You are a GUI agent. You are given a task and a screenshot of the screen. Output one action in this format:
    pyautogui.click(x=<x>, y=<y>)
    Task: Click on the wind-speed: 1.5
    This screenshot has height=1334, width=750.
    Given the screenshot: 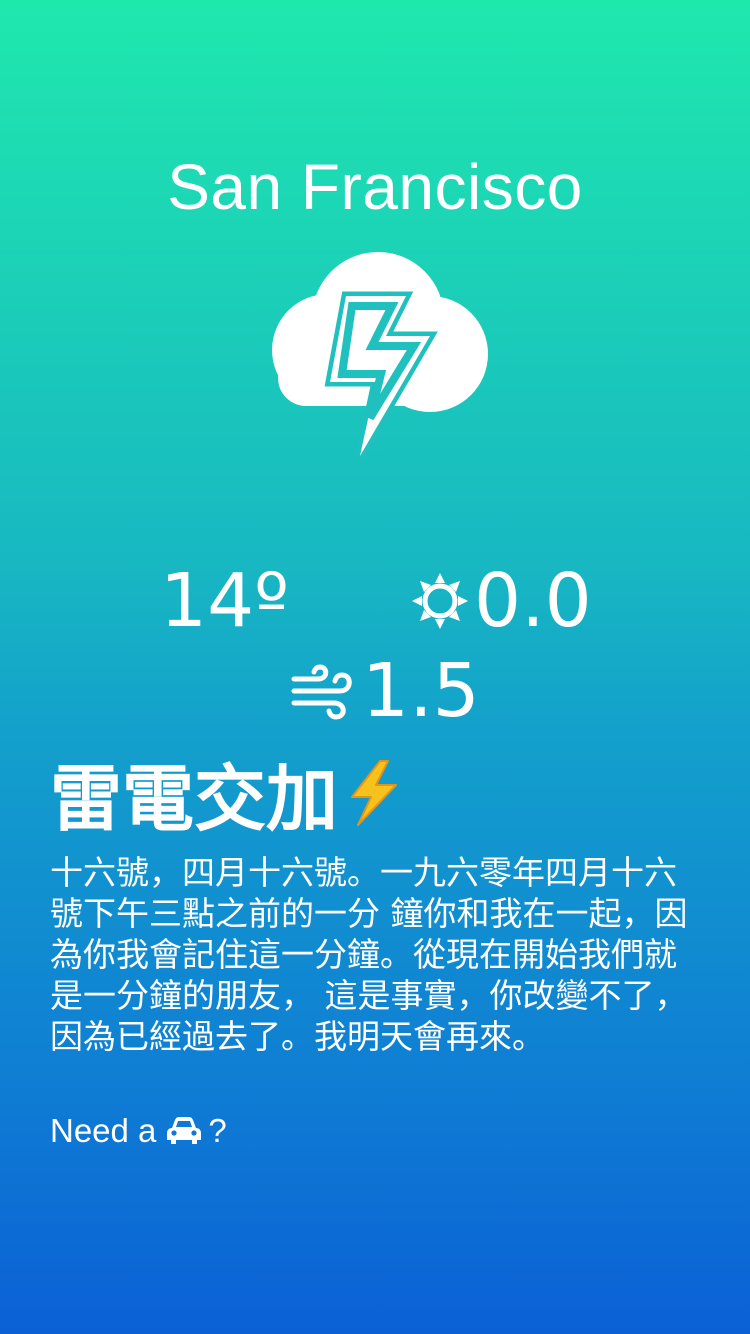 What is the action you would take?
    pyautogui.click(x=385, y=691)
    